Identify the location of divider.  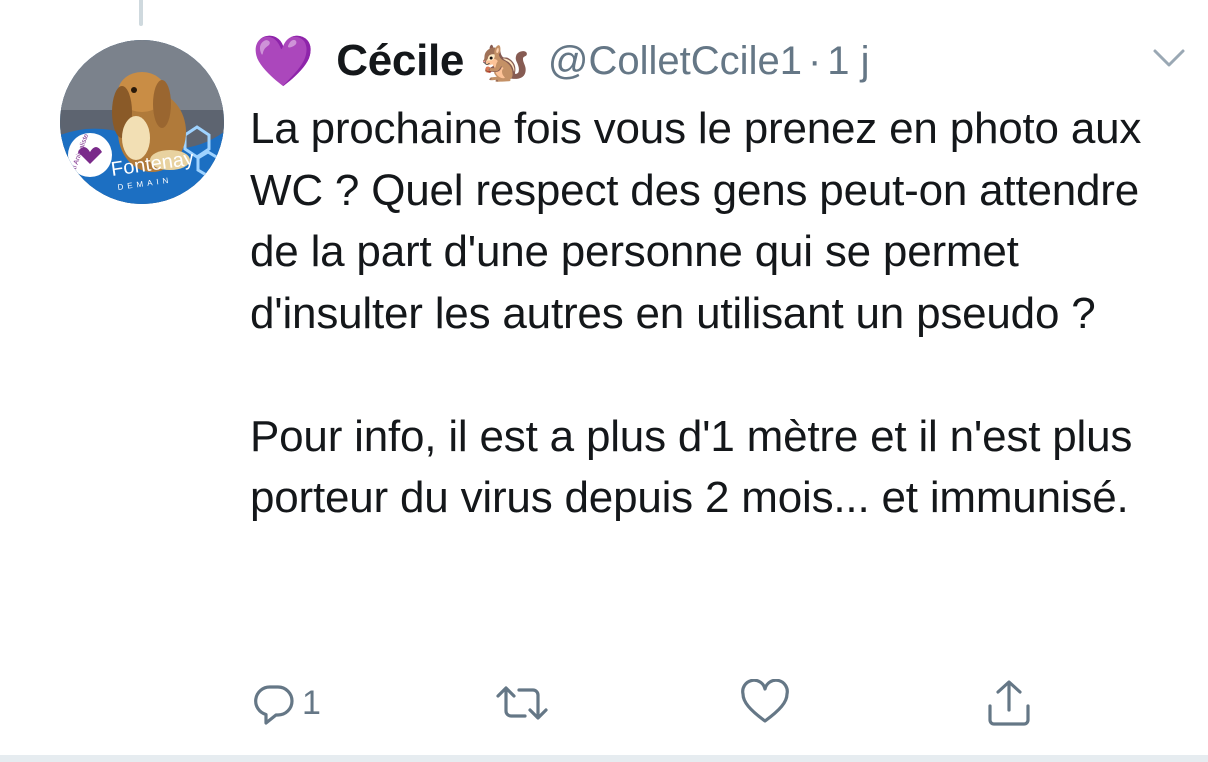
(604, 758).